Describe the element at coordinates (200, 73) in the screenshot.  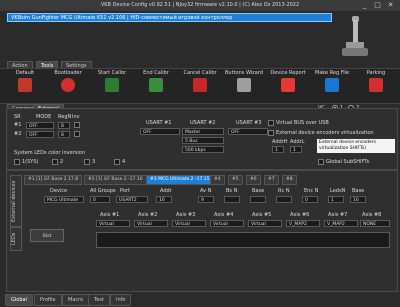
I see `cancel-calibr-label: Cancel Calibr` at that location.